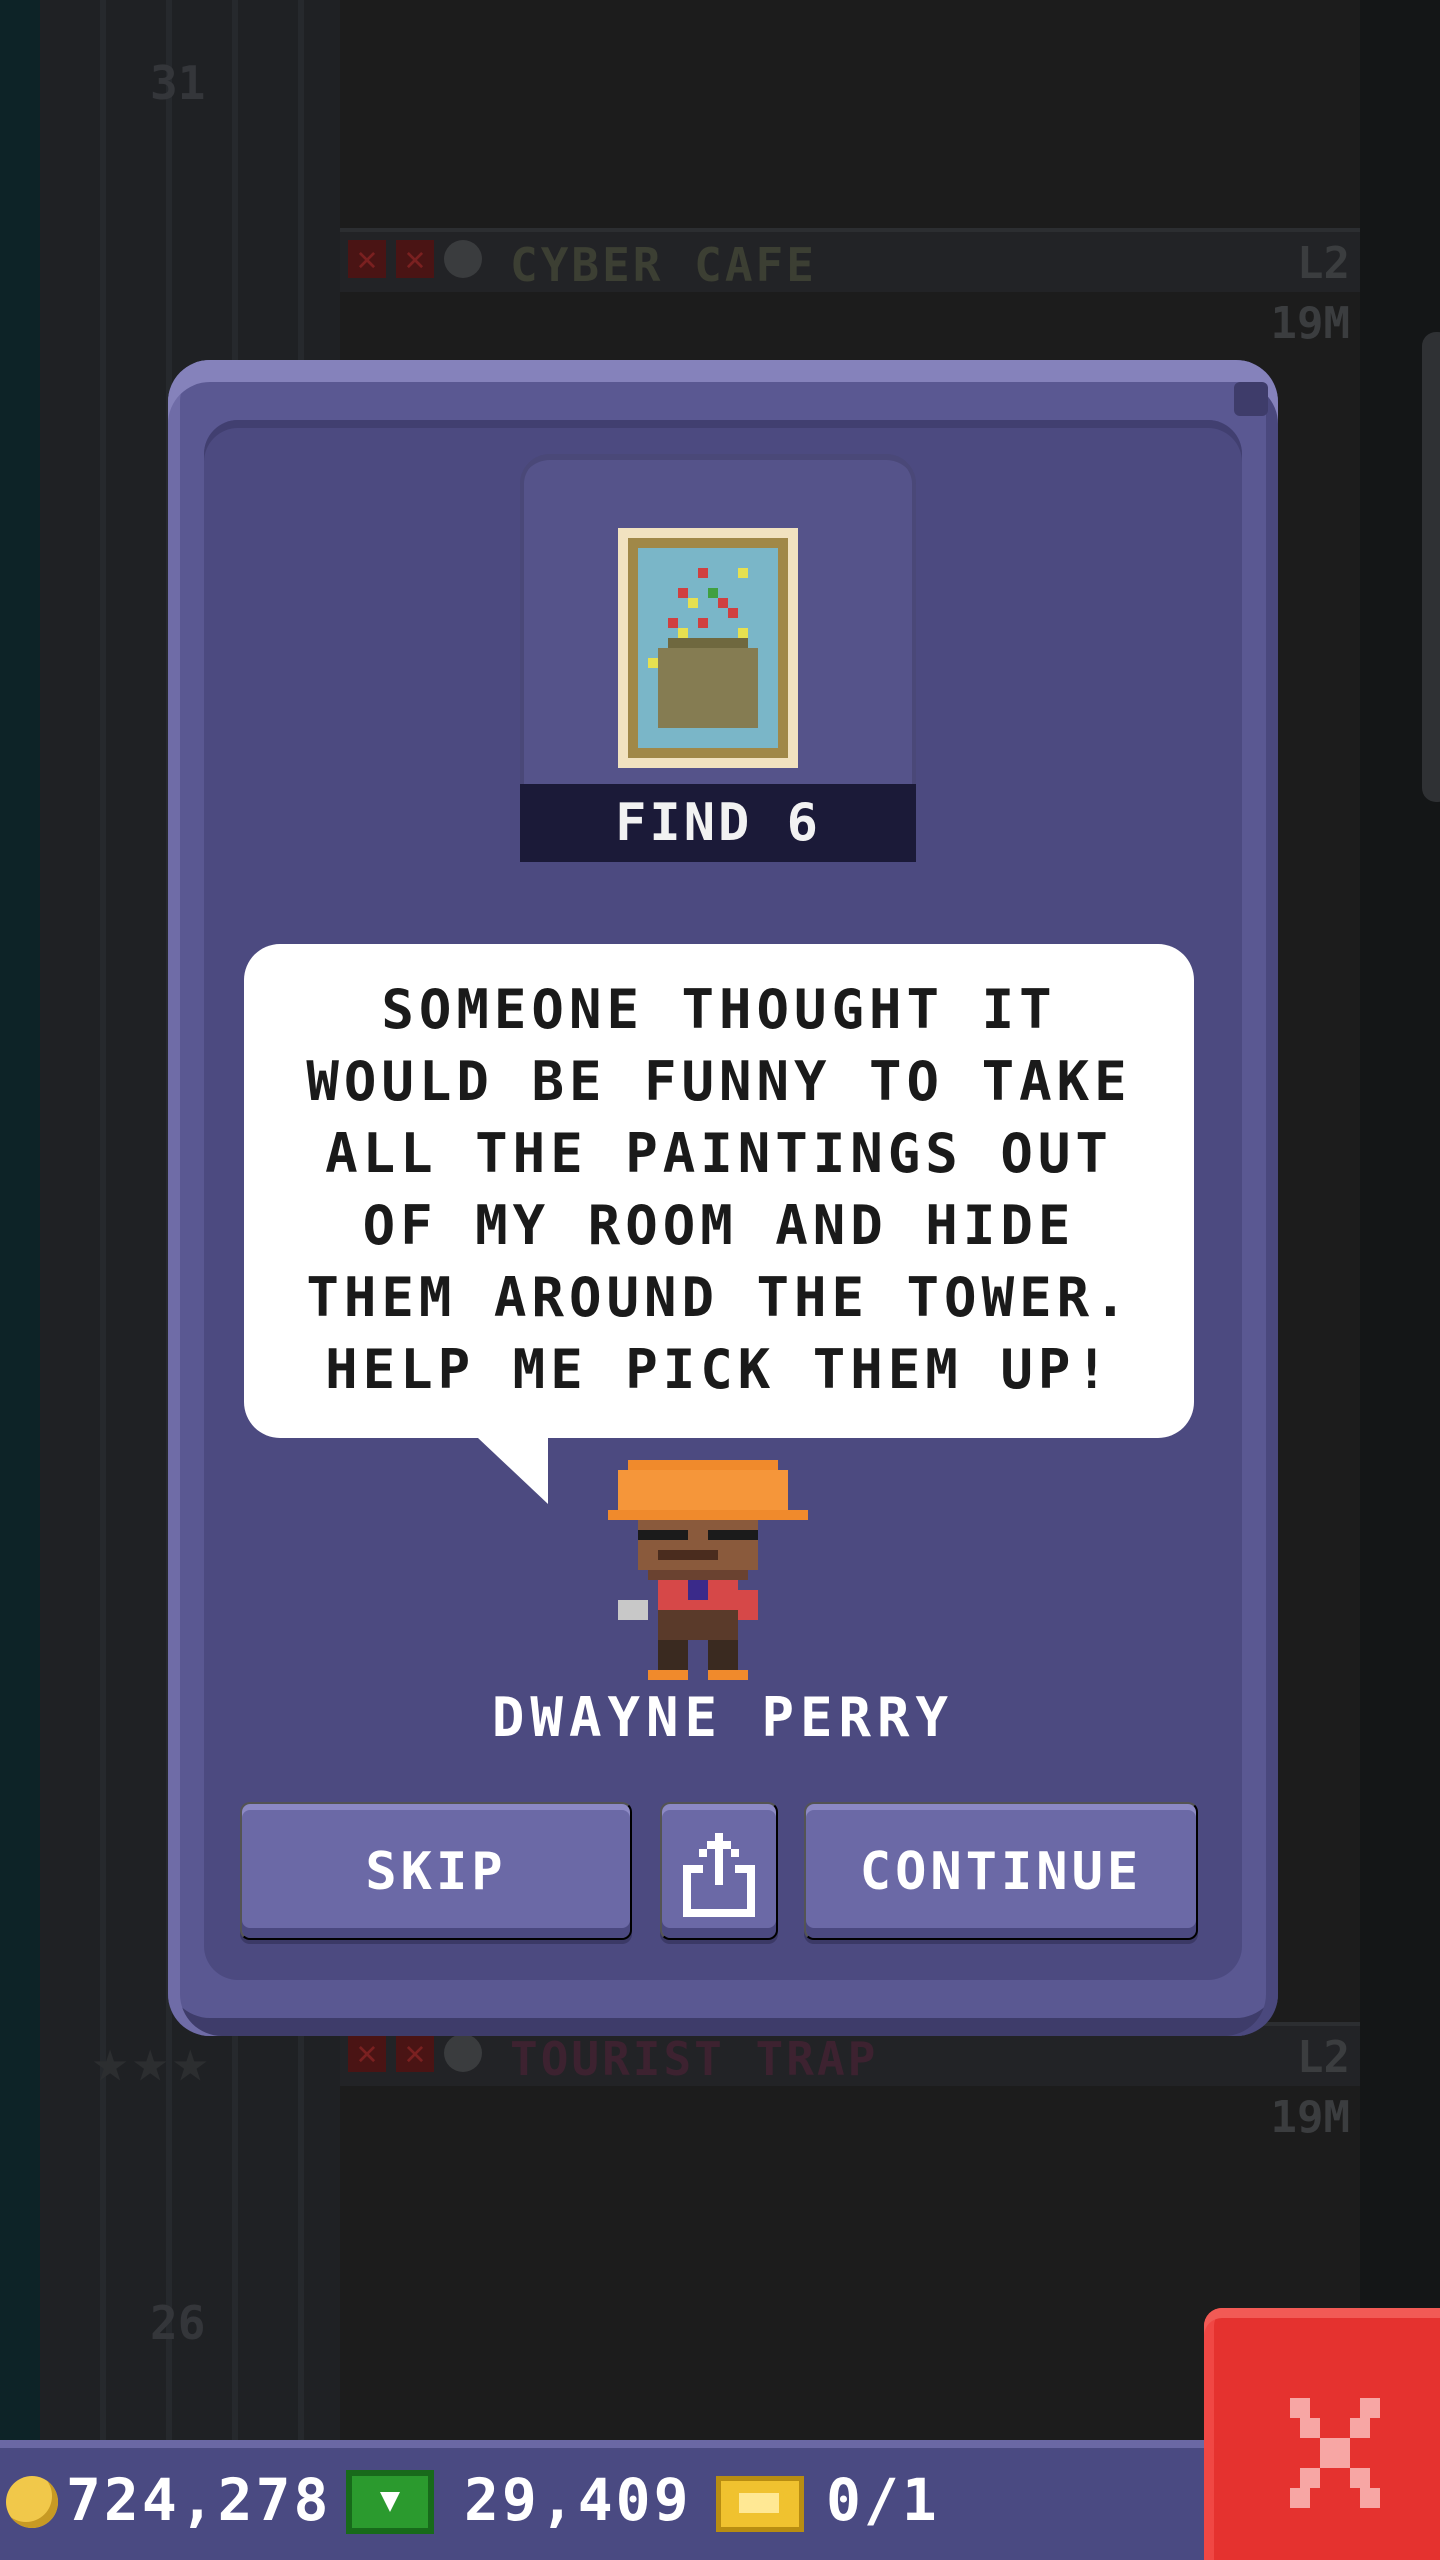 The width and height of the screenshot is (1440, 2560). What do you see at coordinates (708, 1570) in the screenshot?
I see `character-sprite` at bounding box center [708, 1570].